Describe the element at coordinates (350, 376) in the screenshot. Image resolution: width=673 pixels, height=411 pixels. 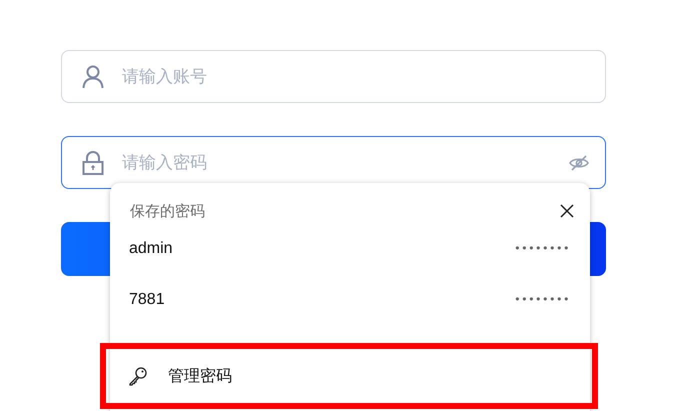
I see `manage-passwords-item: 管理密码` at that location.